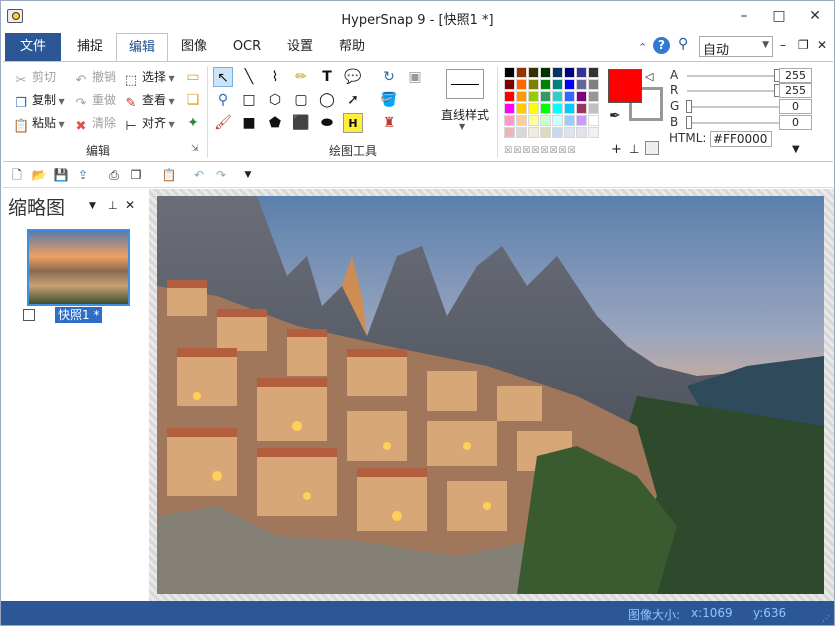 The image size is (835, 626). I want to click on redo-button: ↷ 重做, so click(94, 100).